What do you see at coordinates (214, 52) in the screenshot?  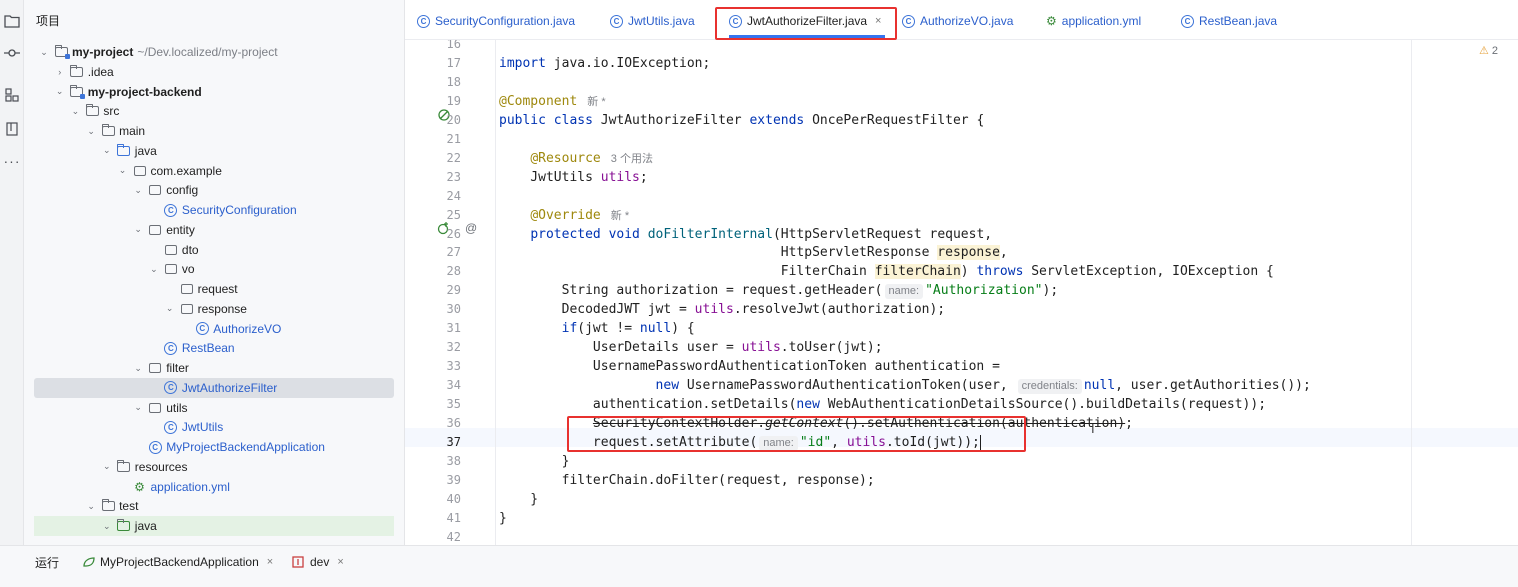 I see `tree-item: ⌄ my-project ~/Dev.localized/my-project` at bounding box center [214, 52].